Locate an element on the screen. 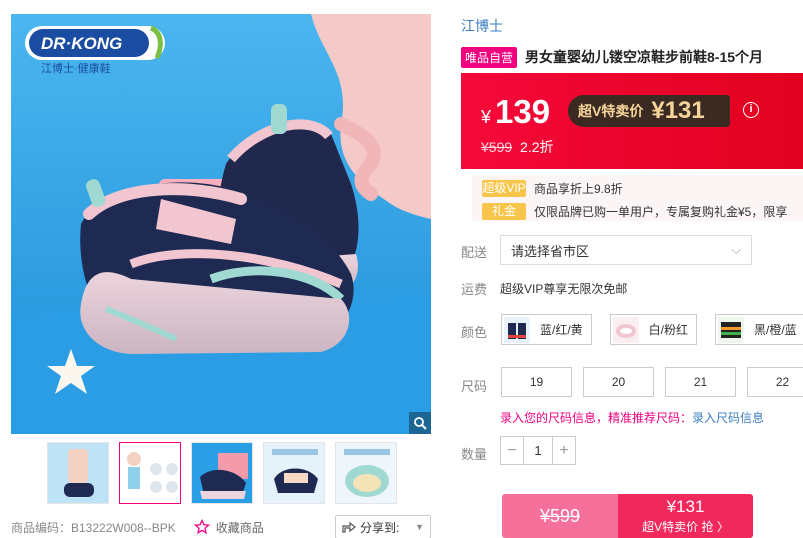 Image resolution: width=803 pixels, height=538 pixels. quantity-stepper: − 1 + is located at coordinates (538, 450).